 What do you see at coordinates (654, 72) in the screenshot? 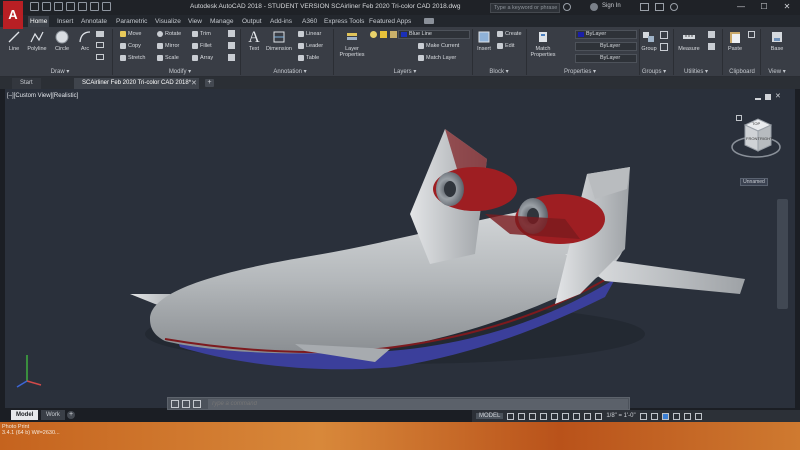
I see `groups-panel-label: Groups ▾` at bounding box center [654, 72].